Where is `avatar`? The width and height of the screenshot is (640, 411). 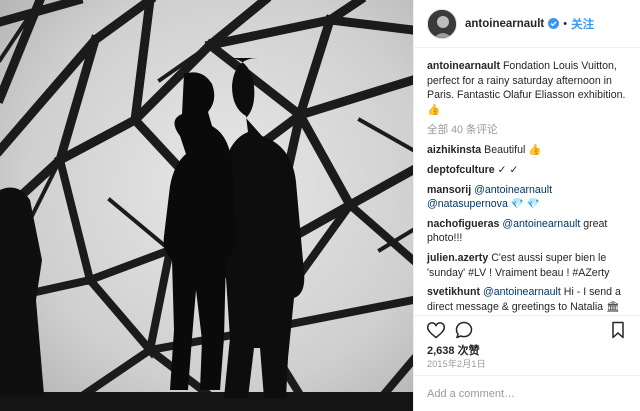 avatar is located at coordinates (442, 23).